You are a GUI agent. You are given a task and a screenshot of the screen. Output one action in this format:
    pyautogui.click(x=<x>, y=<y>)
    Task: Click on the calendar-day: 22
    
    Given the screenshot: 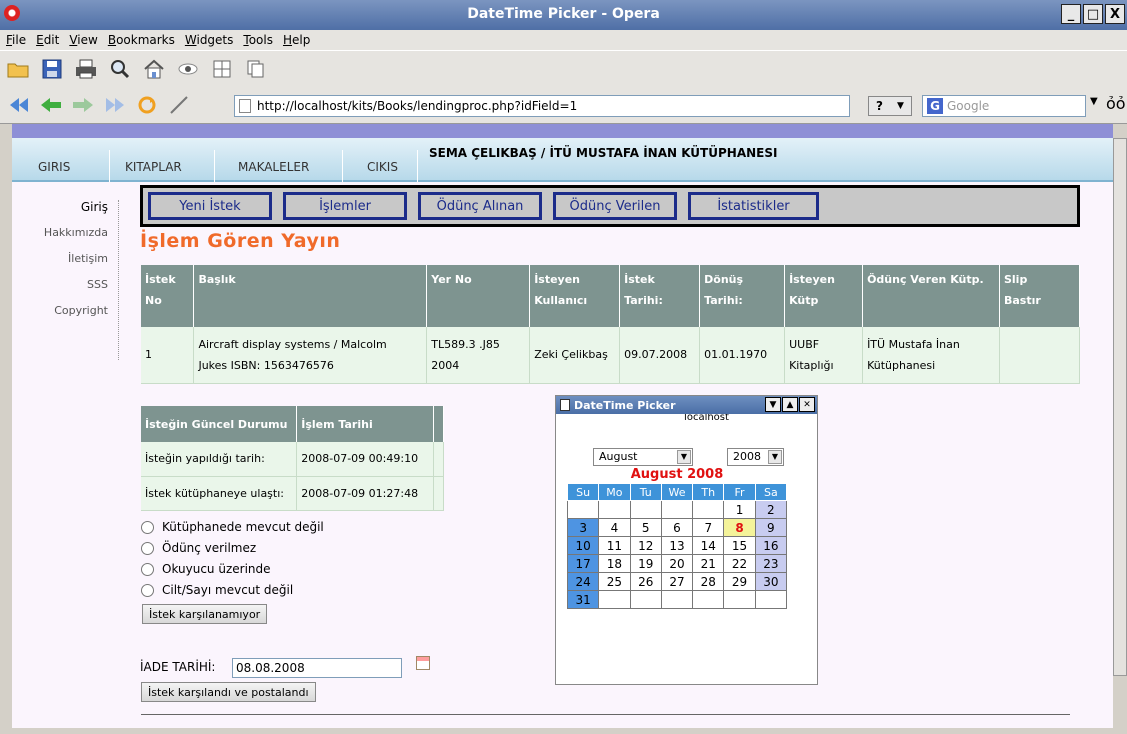 What is the action you would take?
    pyautogui.click(x=739, y=563)
    